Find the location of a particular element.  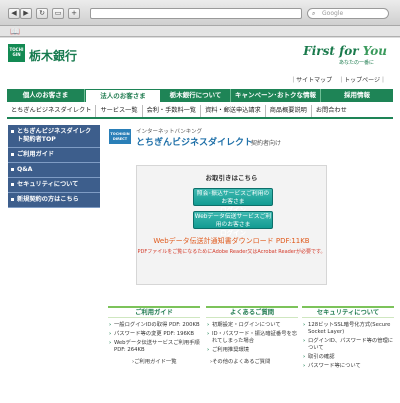

list-item: パスワード等について is located at coordinates (348, 366).